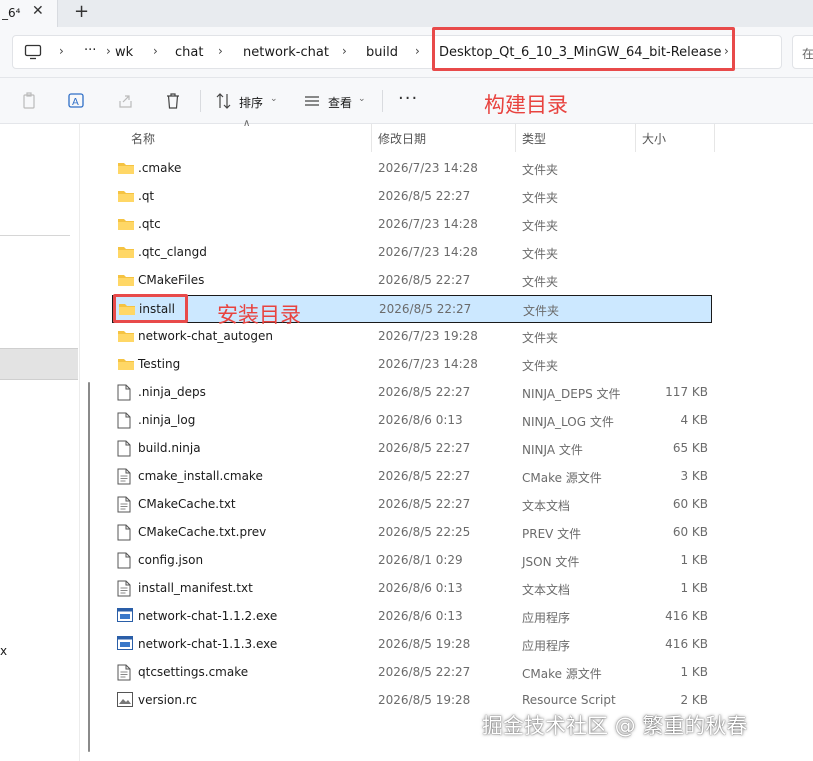 This screenshot has width=813, height=761. I want to click on file-row: .qt 2026/8/5 22:27 文件夹, so click(412, 197).